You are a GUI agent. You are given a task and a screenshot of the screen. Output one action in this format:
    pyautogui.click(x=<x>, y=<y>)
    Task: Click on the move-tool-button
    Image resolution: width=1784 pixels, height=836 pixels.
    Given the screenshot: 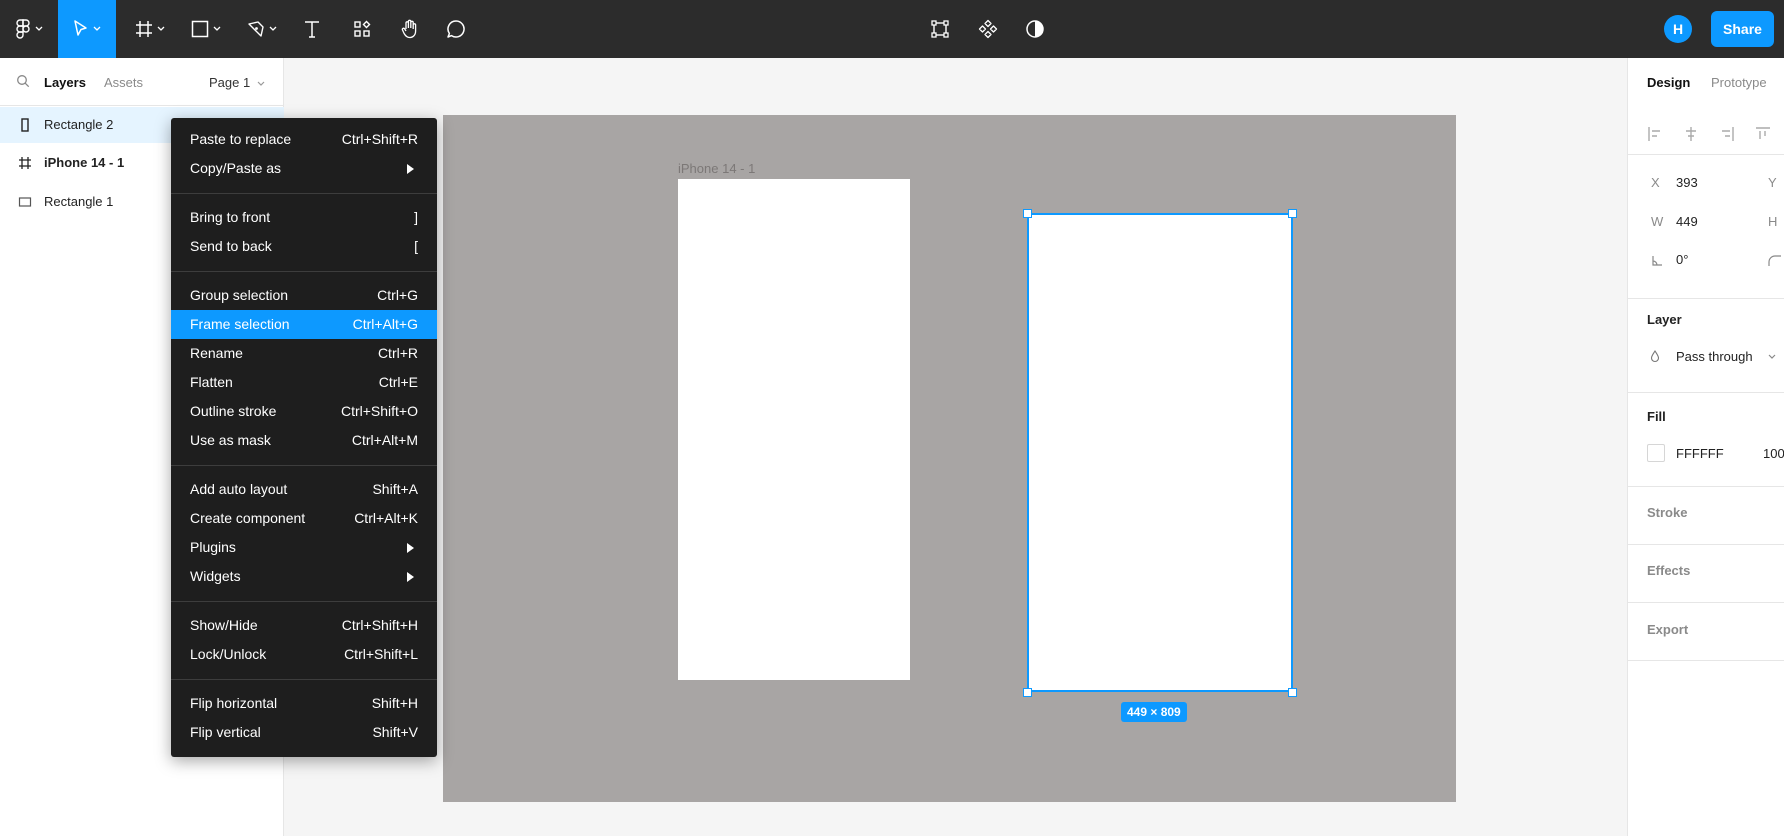 What is the action you would take?
    pyautogui.click(x=87, y=29)
    